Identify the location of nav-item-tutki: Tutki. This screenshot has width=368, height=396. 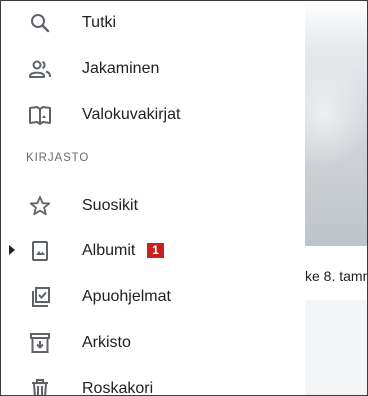
(152, 23).